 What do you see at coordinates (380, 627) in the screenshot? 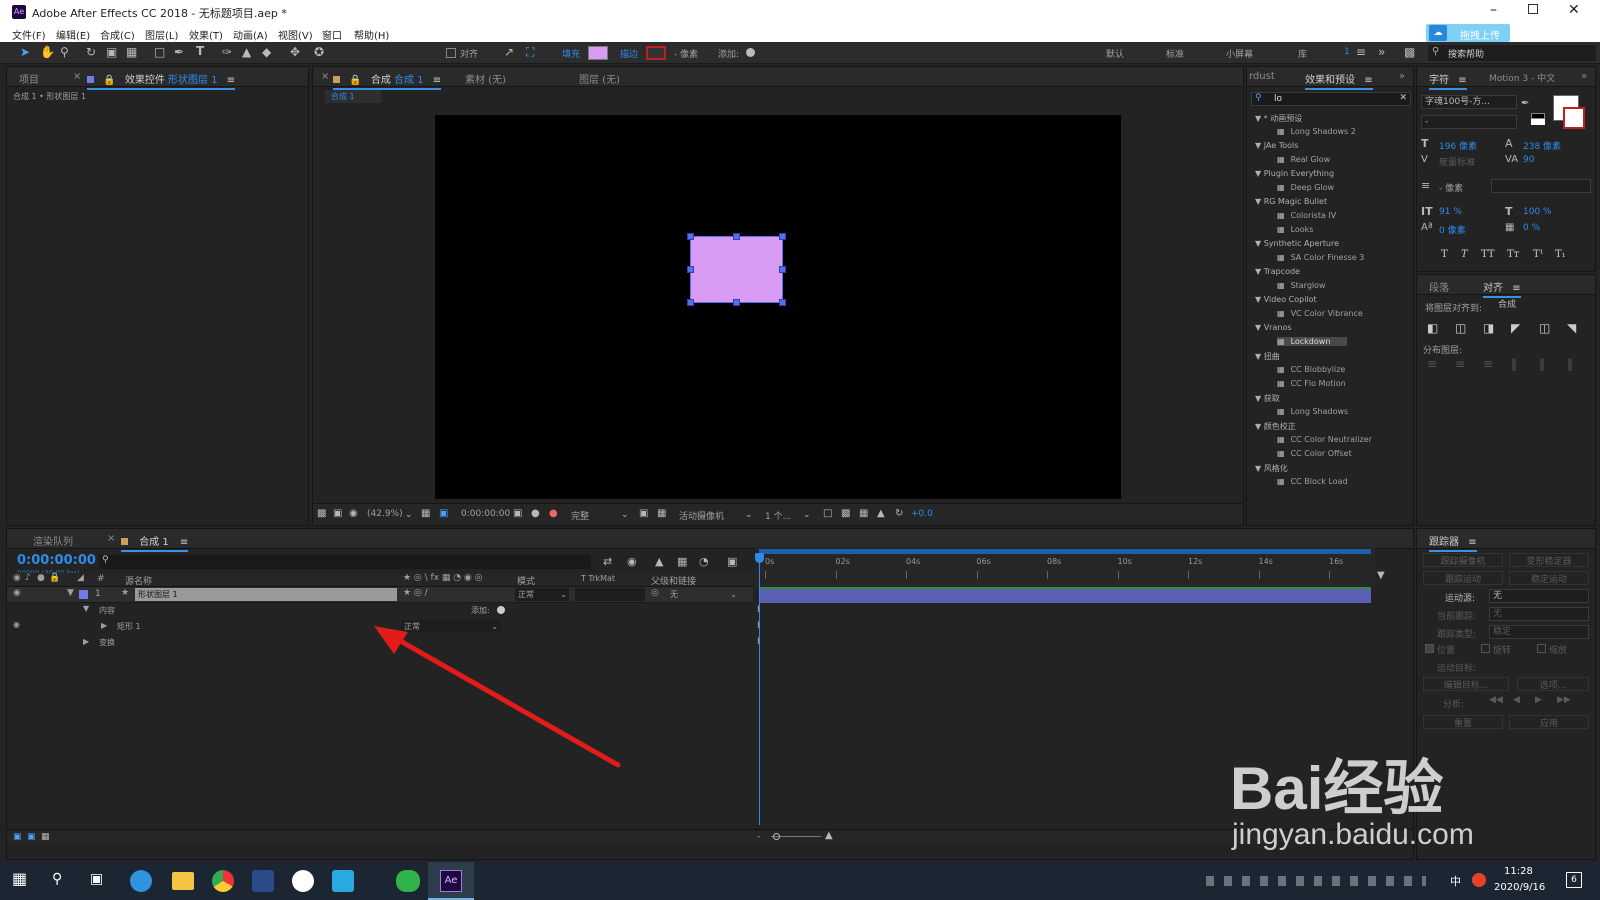
I see `rectangle-row: ◉ ▶ 矩形 1 正常 ⌄` at bounding box center [380, 627].